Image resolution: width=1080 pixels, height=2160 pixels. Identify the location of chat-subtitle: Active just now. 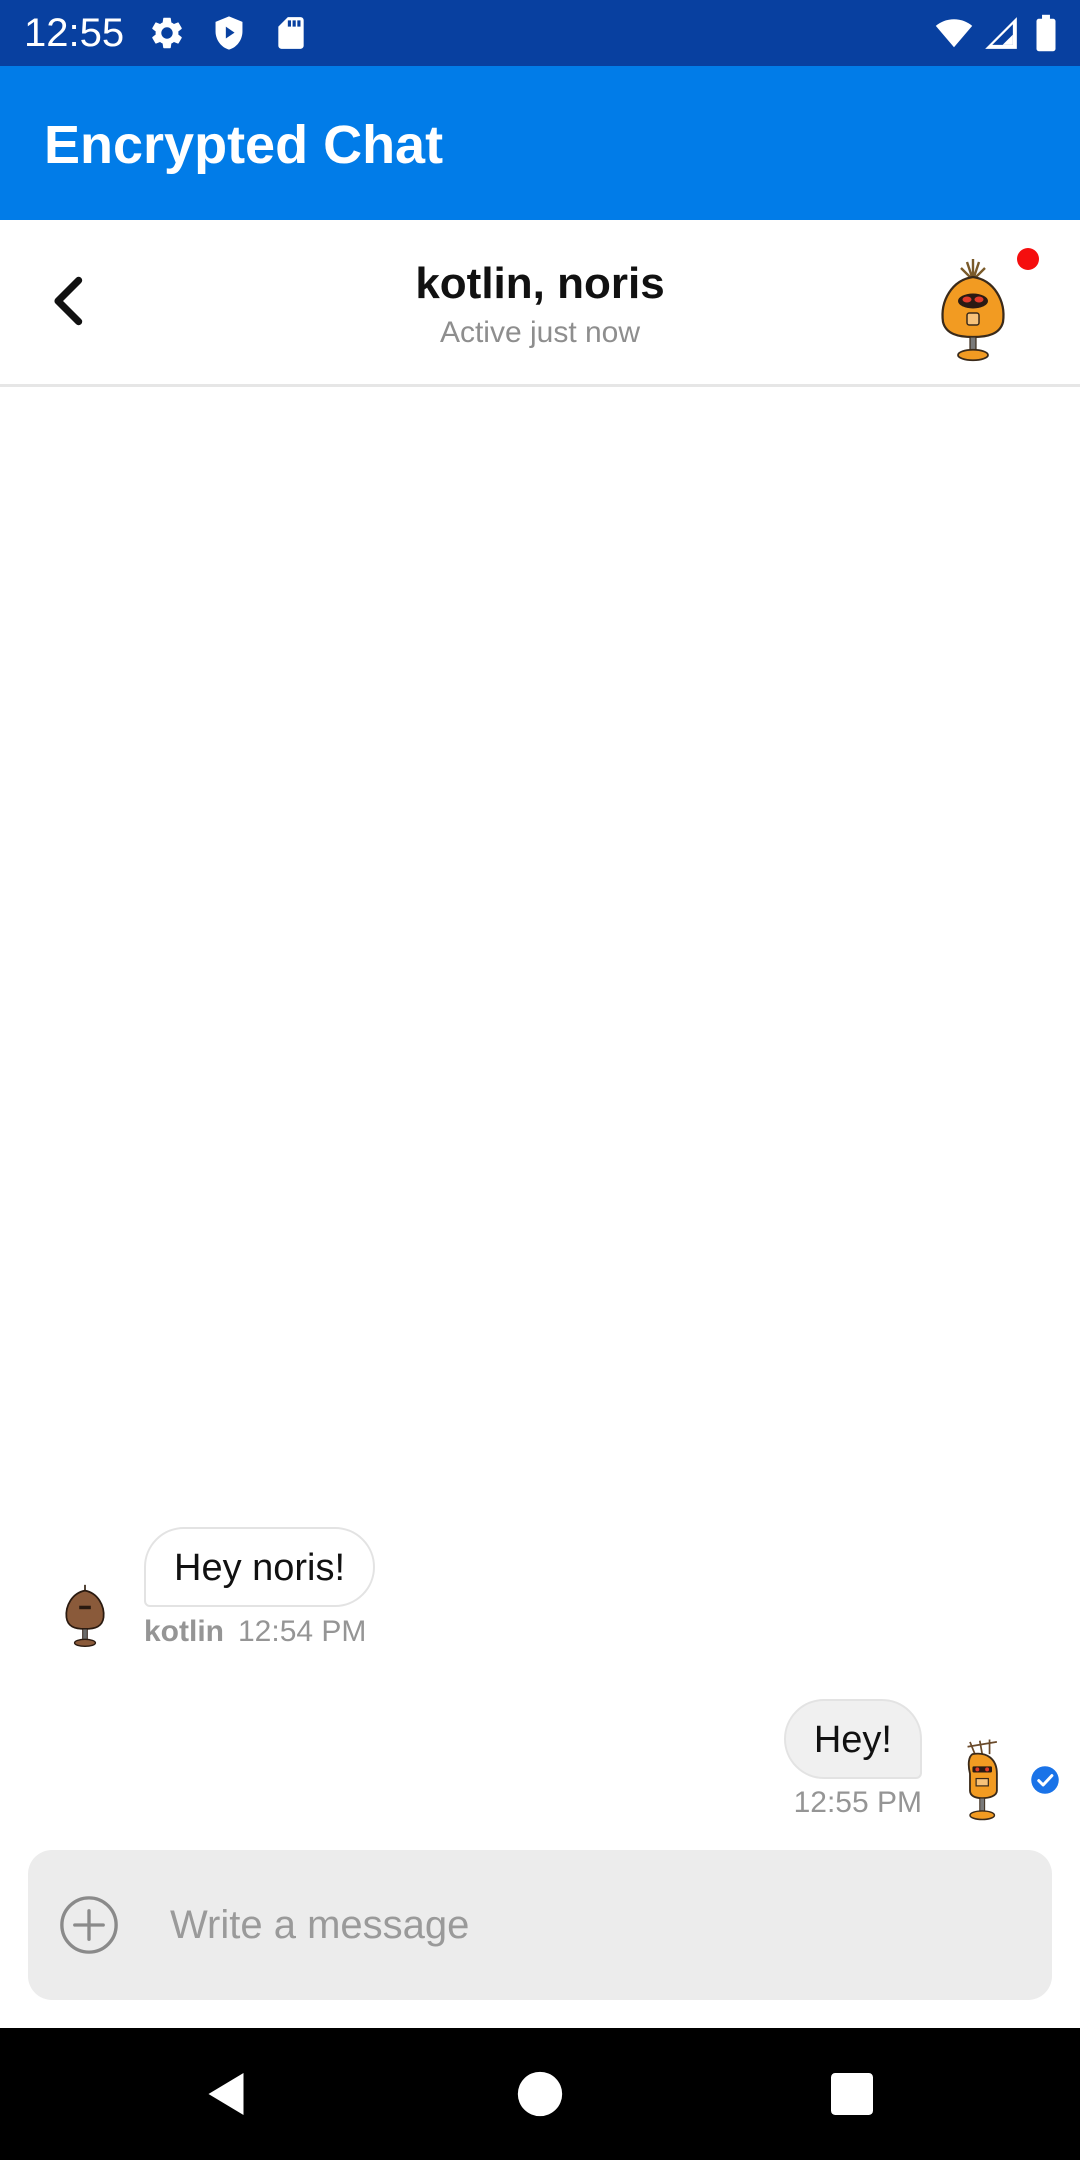
(540, 332).